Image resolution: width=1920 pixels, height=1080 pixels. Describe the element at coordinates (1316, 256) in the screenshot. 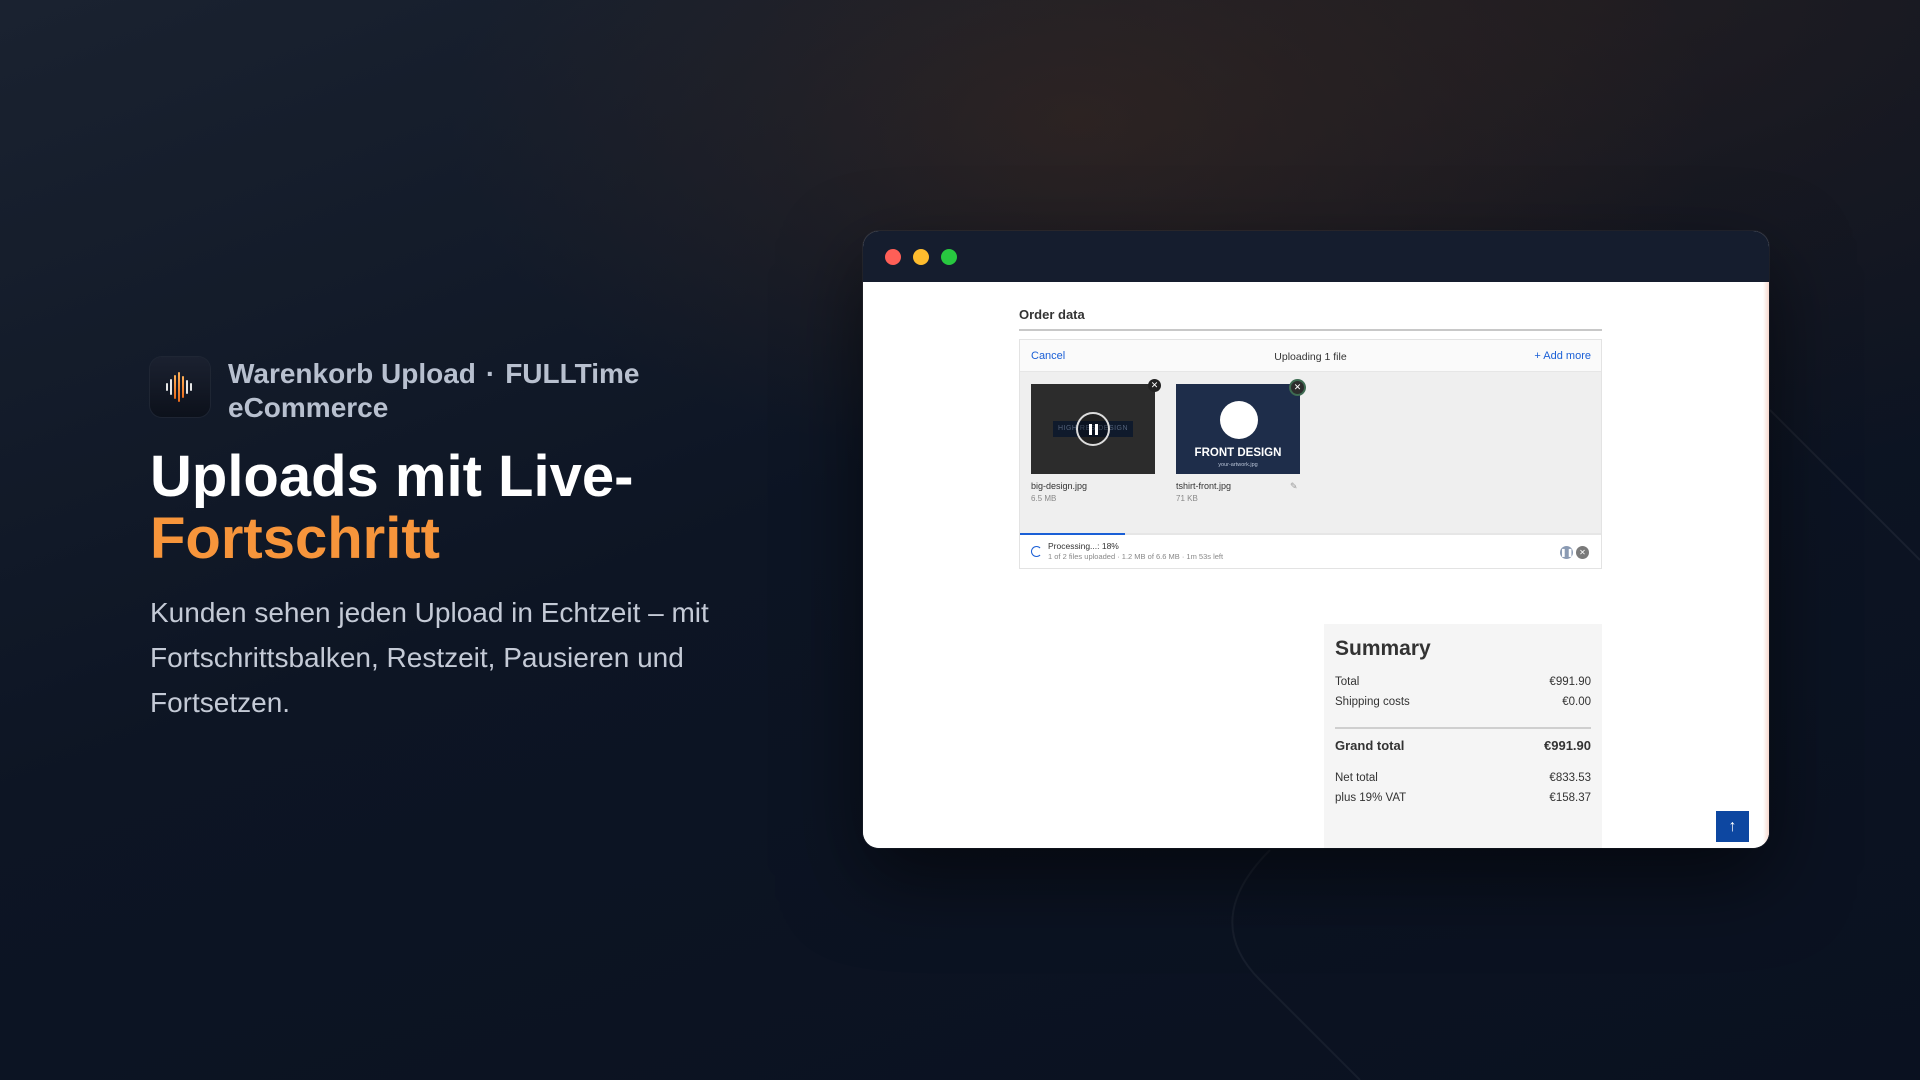

I see `window-titlebar` at that location.